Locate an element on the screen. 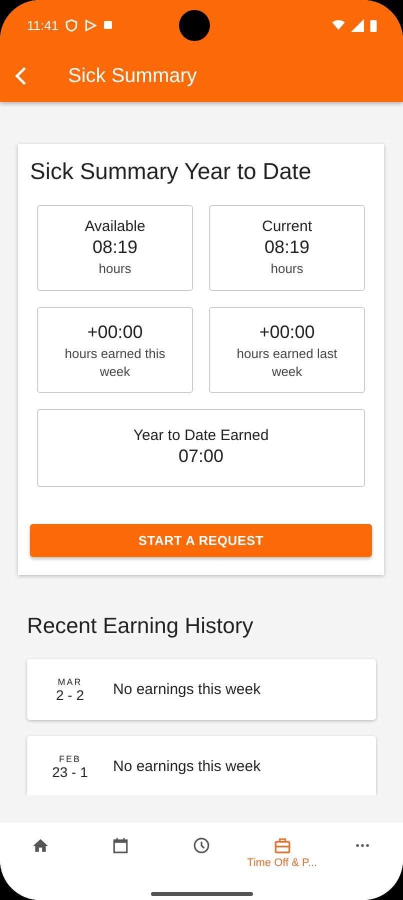 The image size is (403, 900). app-icon is located at coordinates (107, 25).